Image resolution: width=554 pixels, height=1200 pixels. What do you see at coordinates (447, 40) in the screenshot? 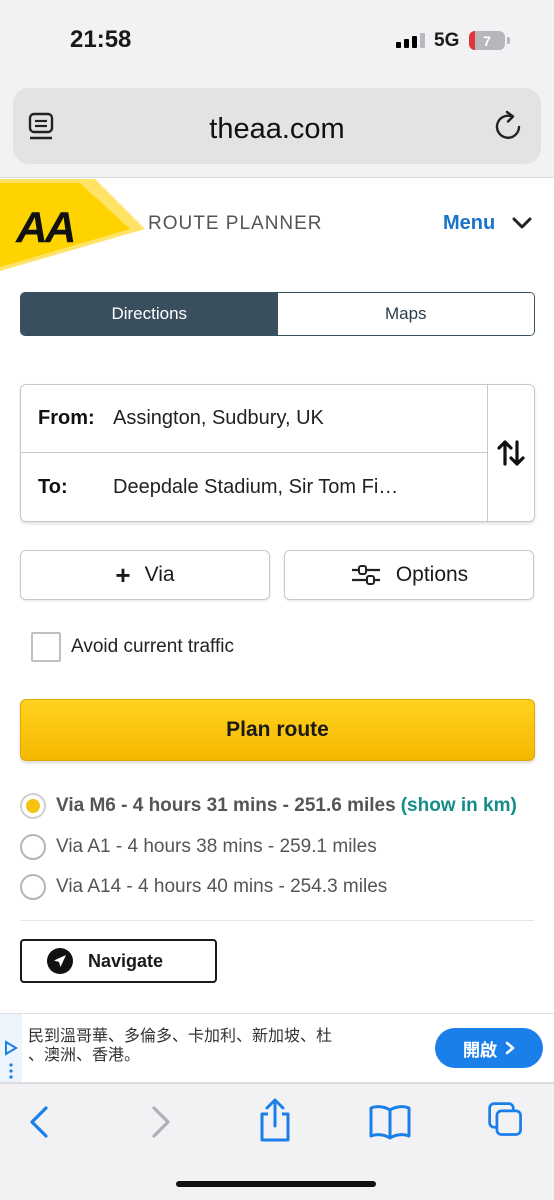
I see `network-type: 5G` at bounding box center [447, 40].